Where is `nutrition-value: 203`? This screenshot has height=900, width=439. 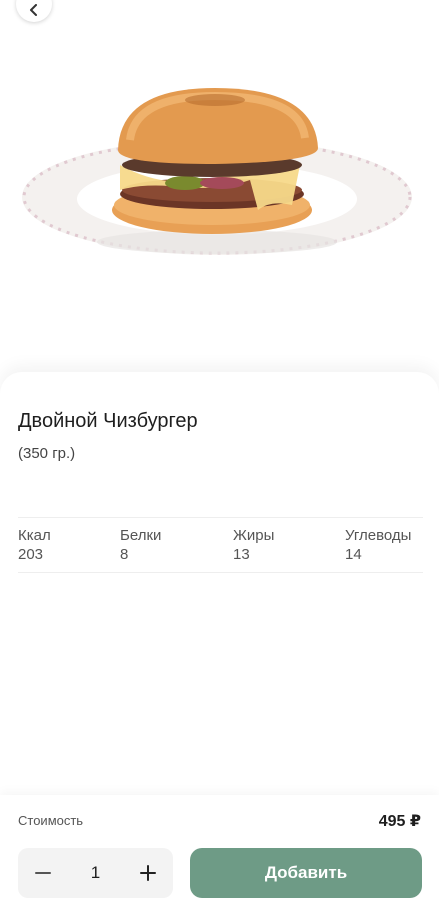
nutrition-value: 203 is located at coordinates (31, 554).